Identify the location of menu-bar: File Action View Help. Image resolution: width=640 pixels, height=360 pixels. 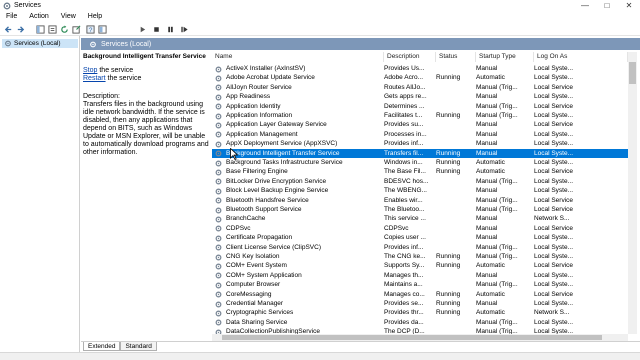
(320, 17).